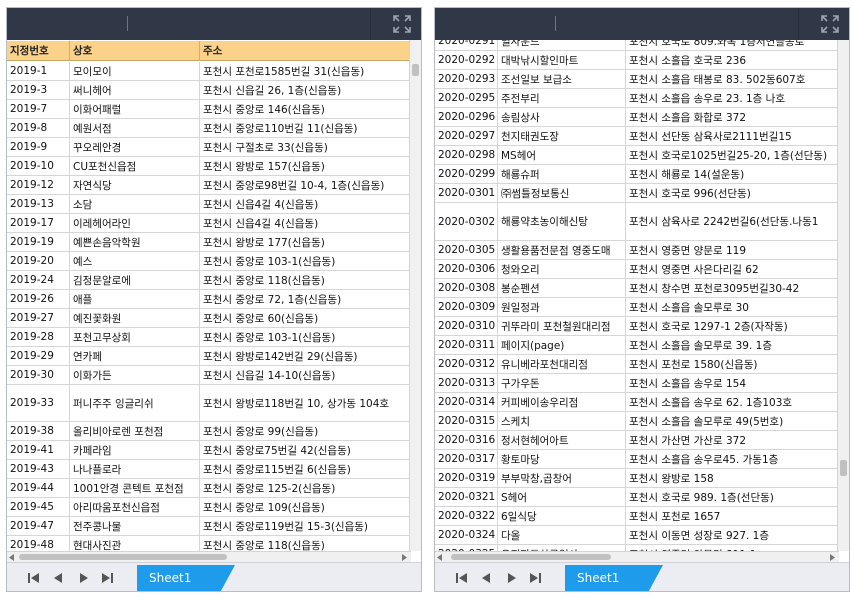  I want to click on cell-id: 2019-28, so click(38, 337).